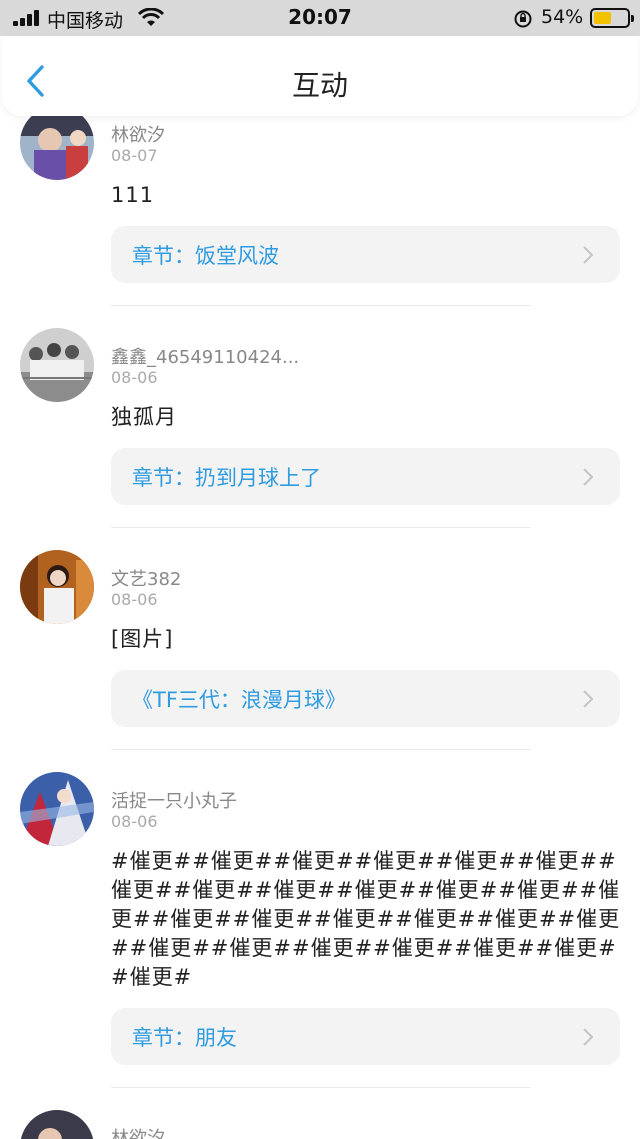 Image resolution: width=640 pixels, height=1139 pixels. What do you see at coordinates (174, 800) in the screenshot?
I see `username: 活捉一只小丸子` at bounding box center [174, 800].